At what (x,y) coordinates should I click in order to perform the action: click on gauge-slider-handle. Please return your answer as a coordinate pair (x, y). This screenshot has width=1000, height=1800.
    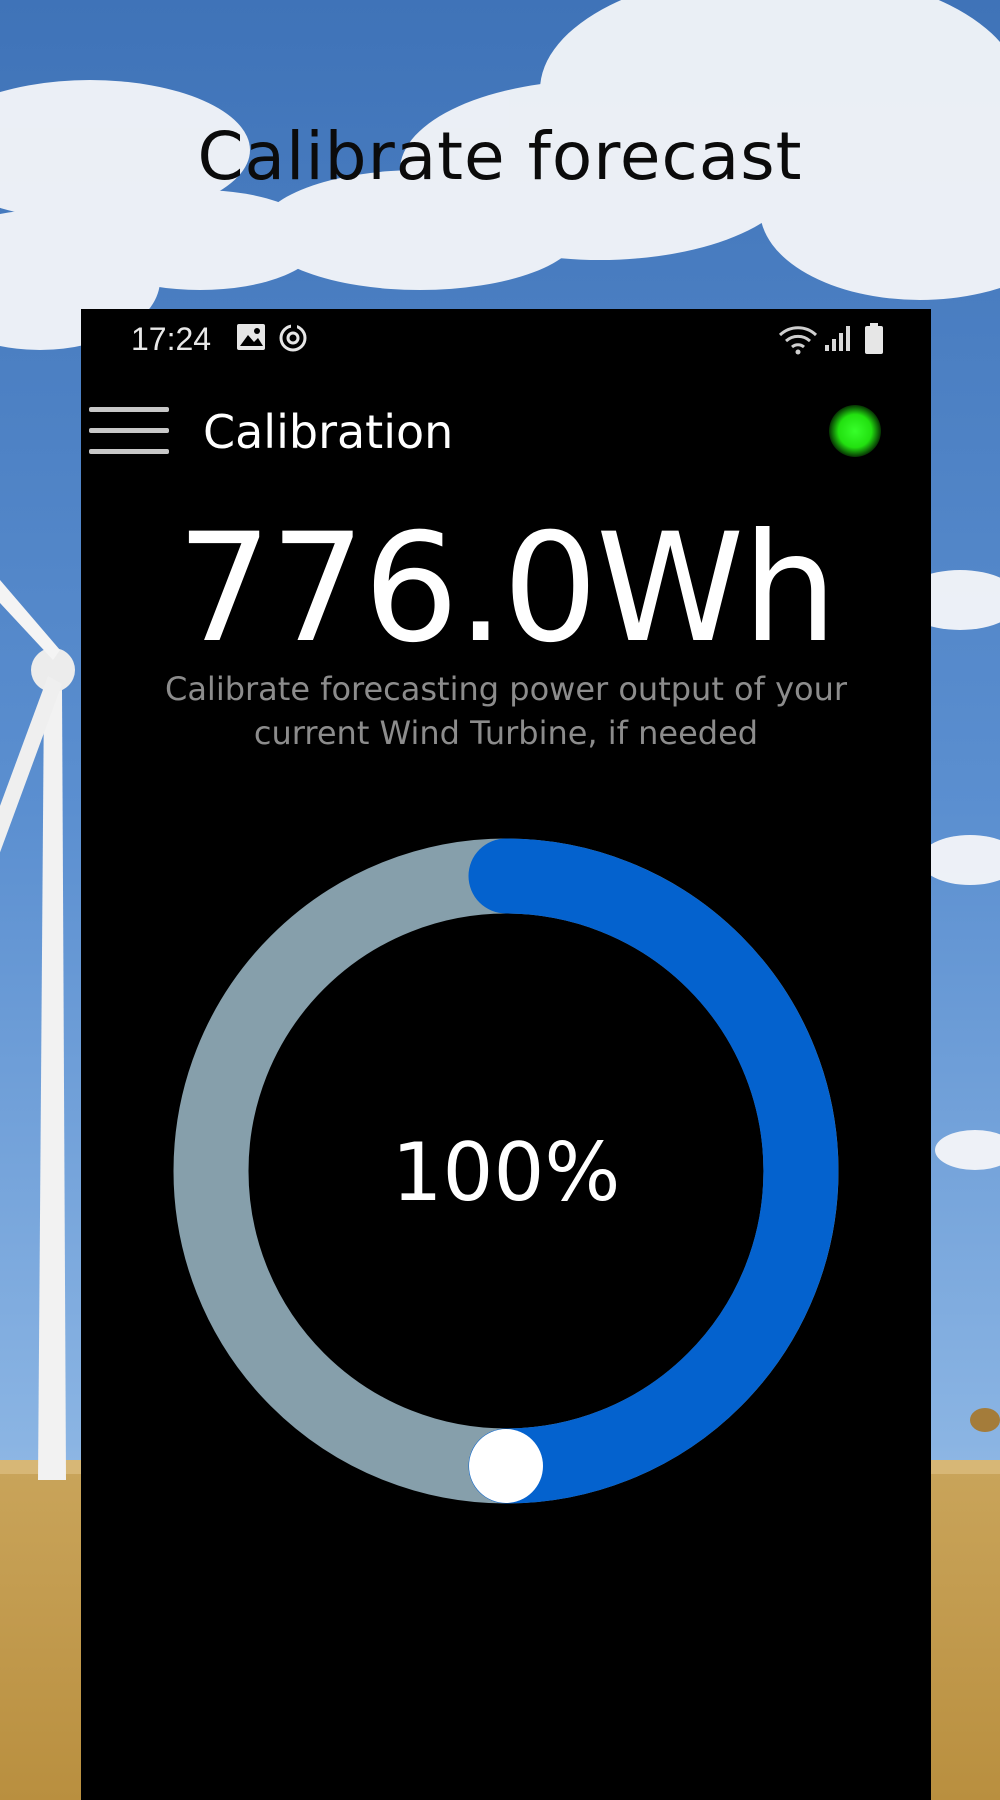
    Looking at the image, I should click on (506, 1466).